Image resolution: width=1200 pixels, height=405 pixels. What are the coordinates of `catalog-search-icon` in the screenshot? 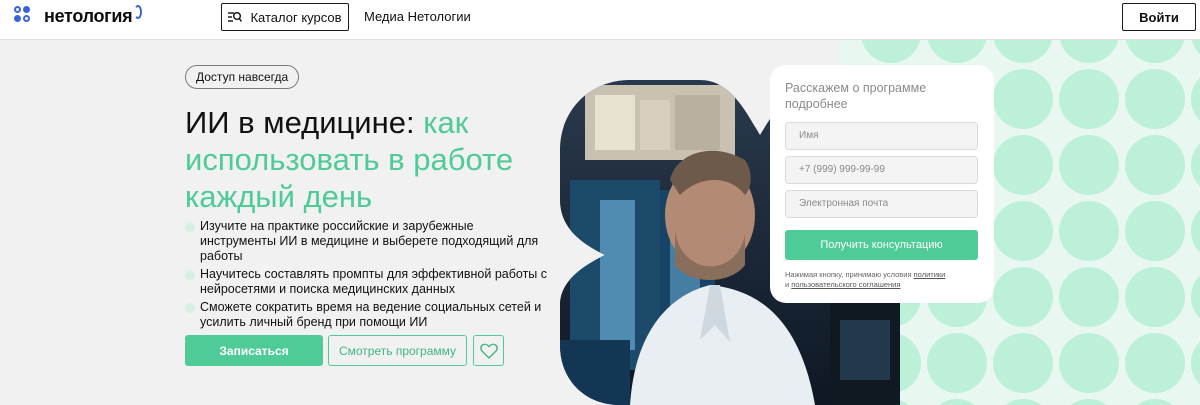 It's located at (235, 17).